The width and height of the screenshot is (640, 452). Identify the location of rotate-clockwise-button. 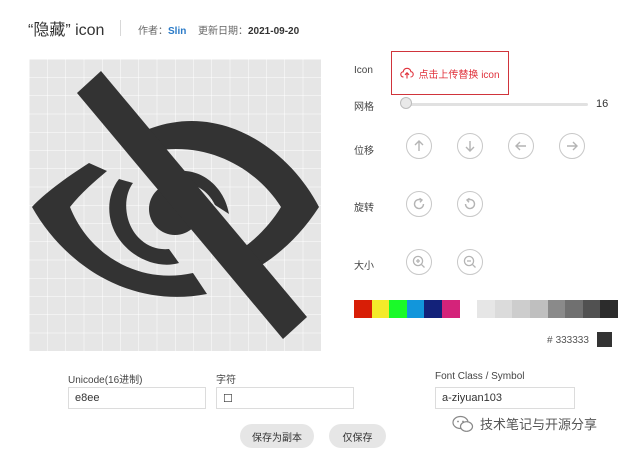
(419, 204).